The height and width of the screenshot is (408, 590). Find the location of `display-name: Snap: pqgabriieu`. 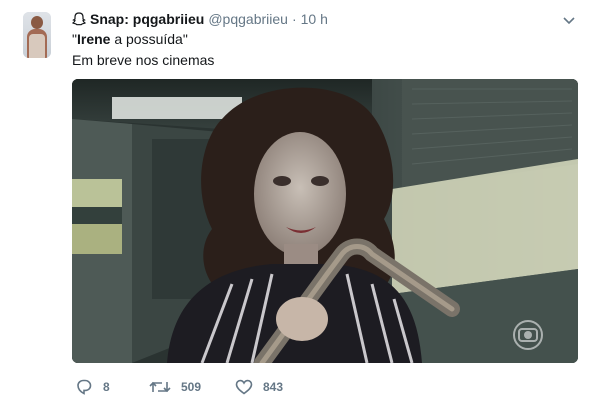

display-name: Snap: pqgabriieu is located at coordinates (147, 19).